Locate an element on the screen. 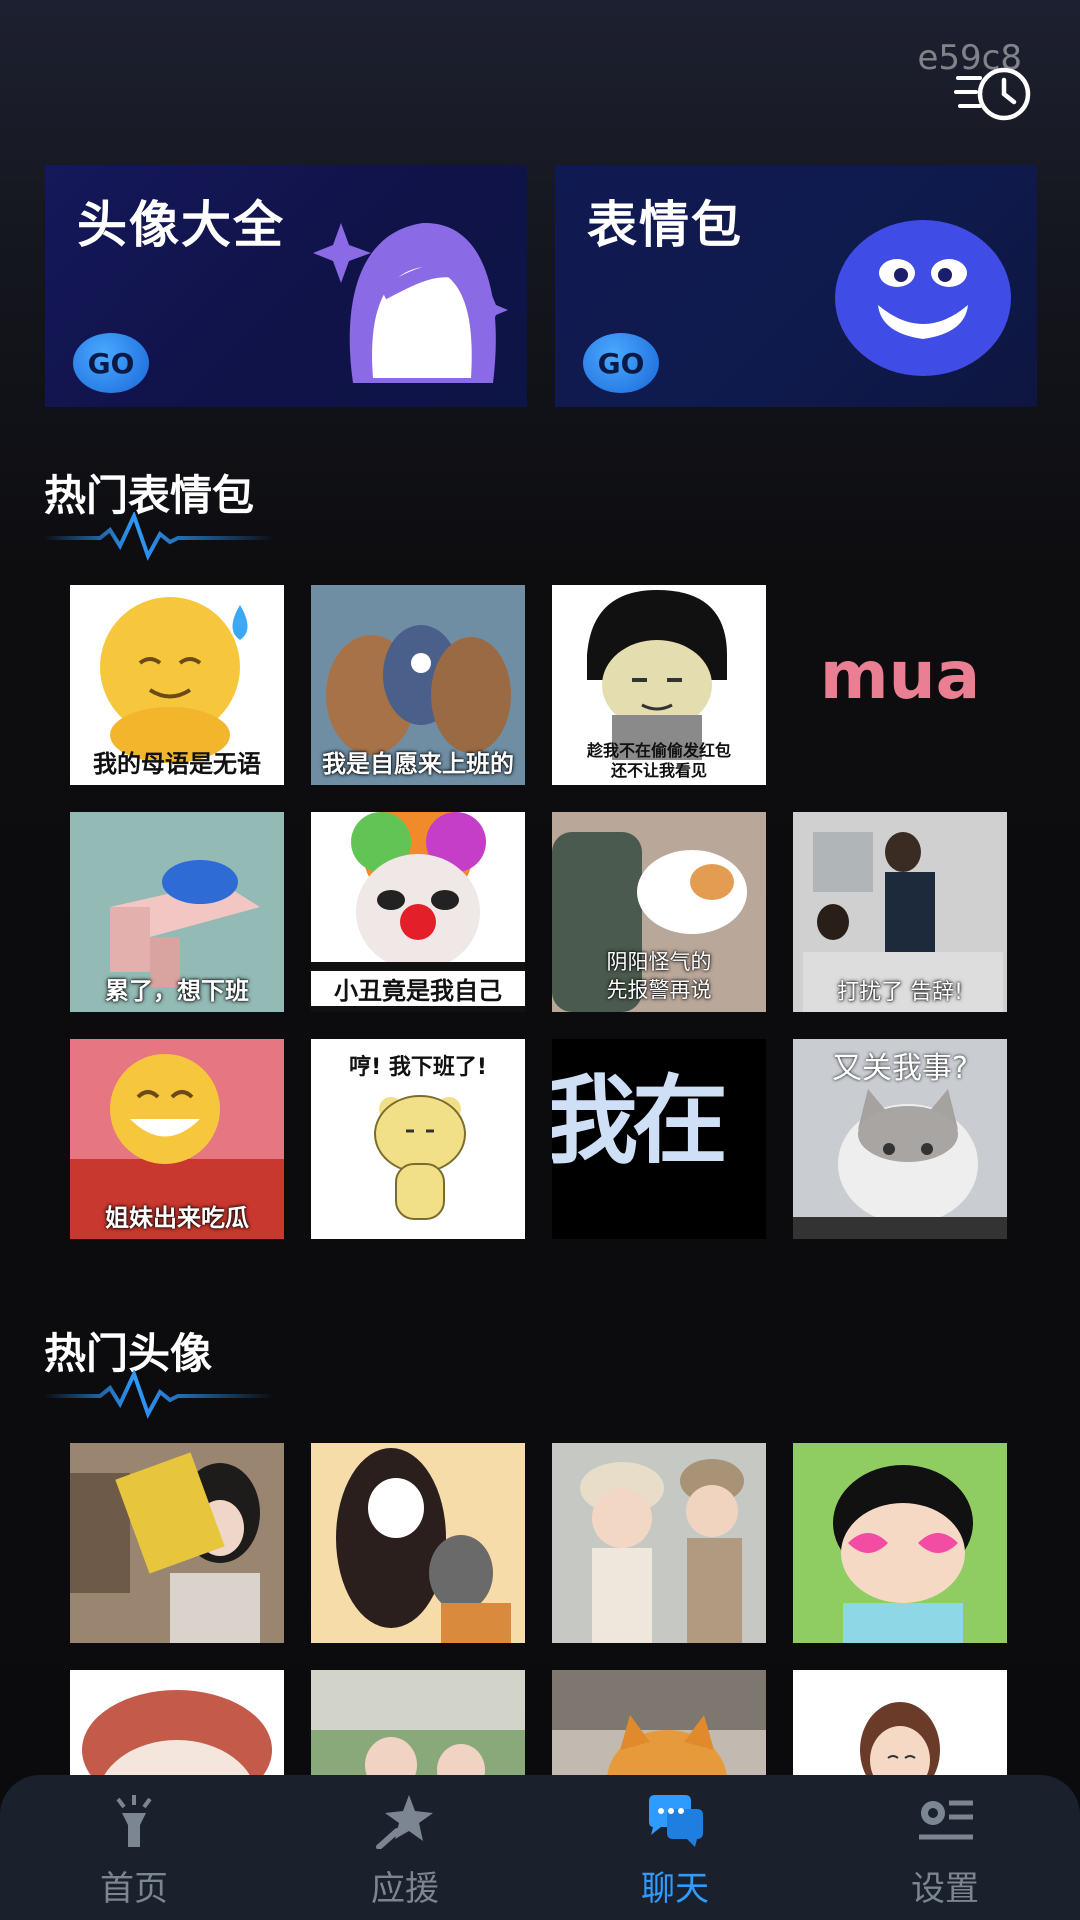 The height and width of the screenshot is (1920, 1080). nav-label: 设置 is located at coordinates (945, 1889).